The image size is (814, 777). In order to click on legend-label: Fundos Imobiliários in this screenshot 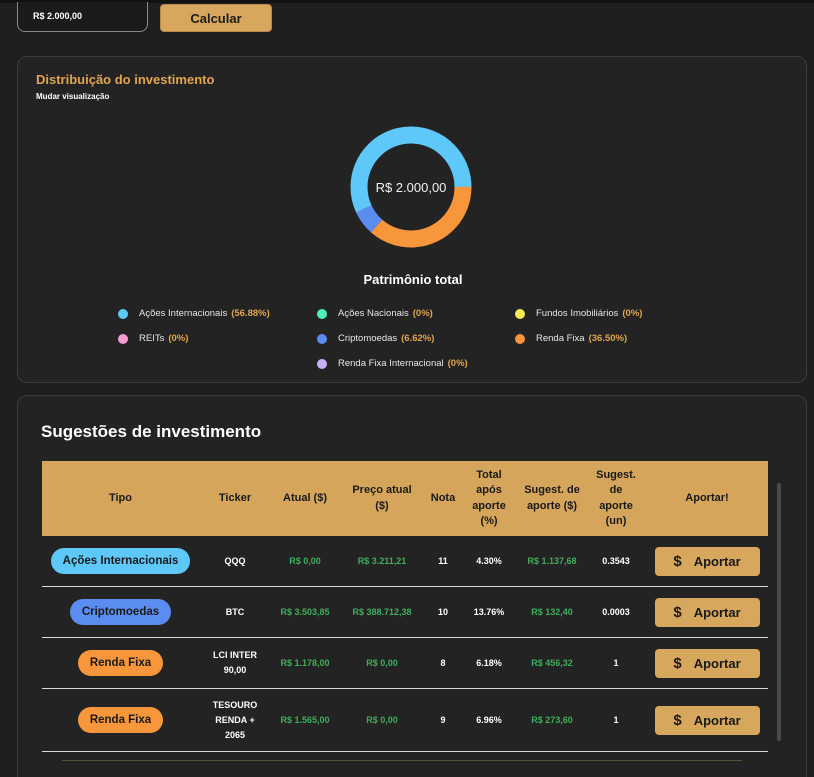, I will do `click(577, 313)`.